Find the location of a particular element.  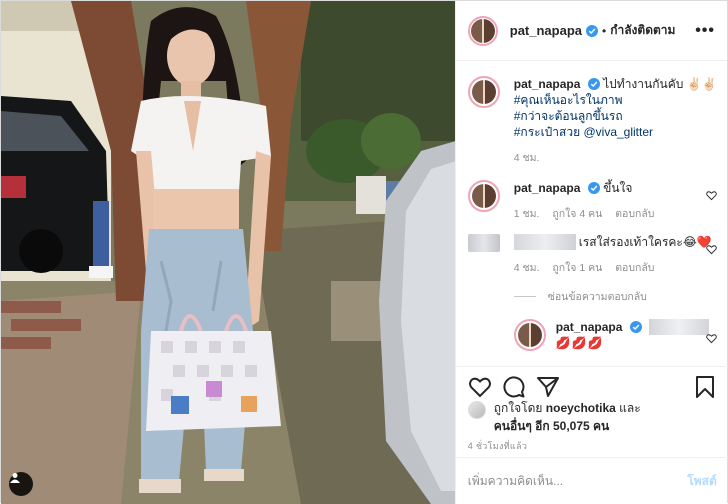

reply-body: pat_napapa 💋💋💋 is located at coordinates (636, 335).